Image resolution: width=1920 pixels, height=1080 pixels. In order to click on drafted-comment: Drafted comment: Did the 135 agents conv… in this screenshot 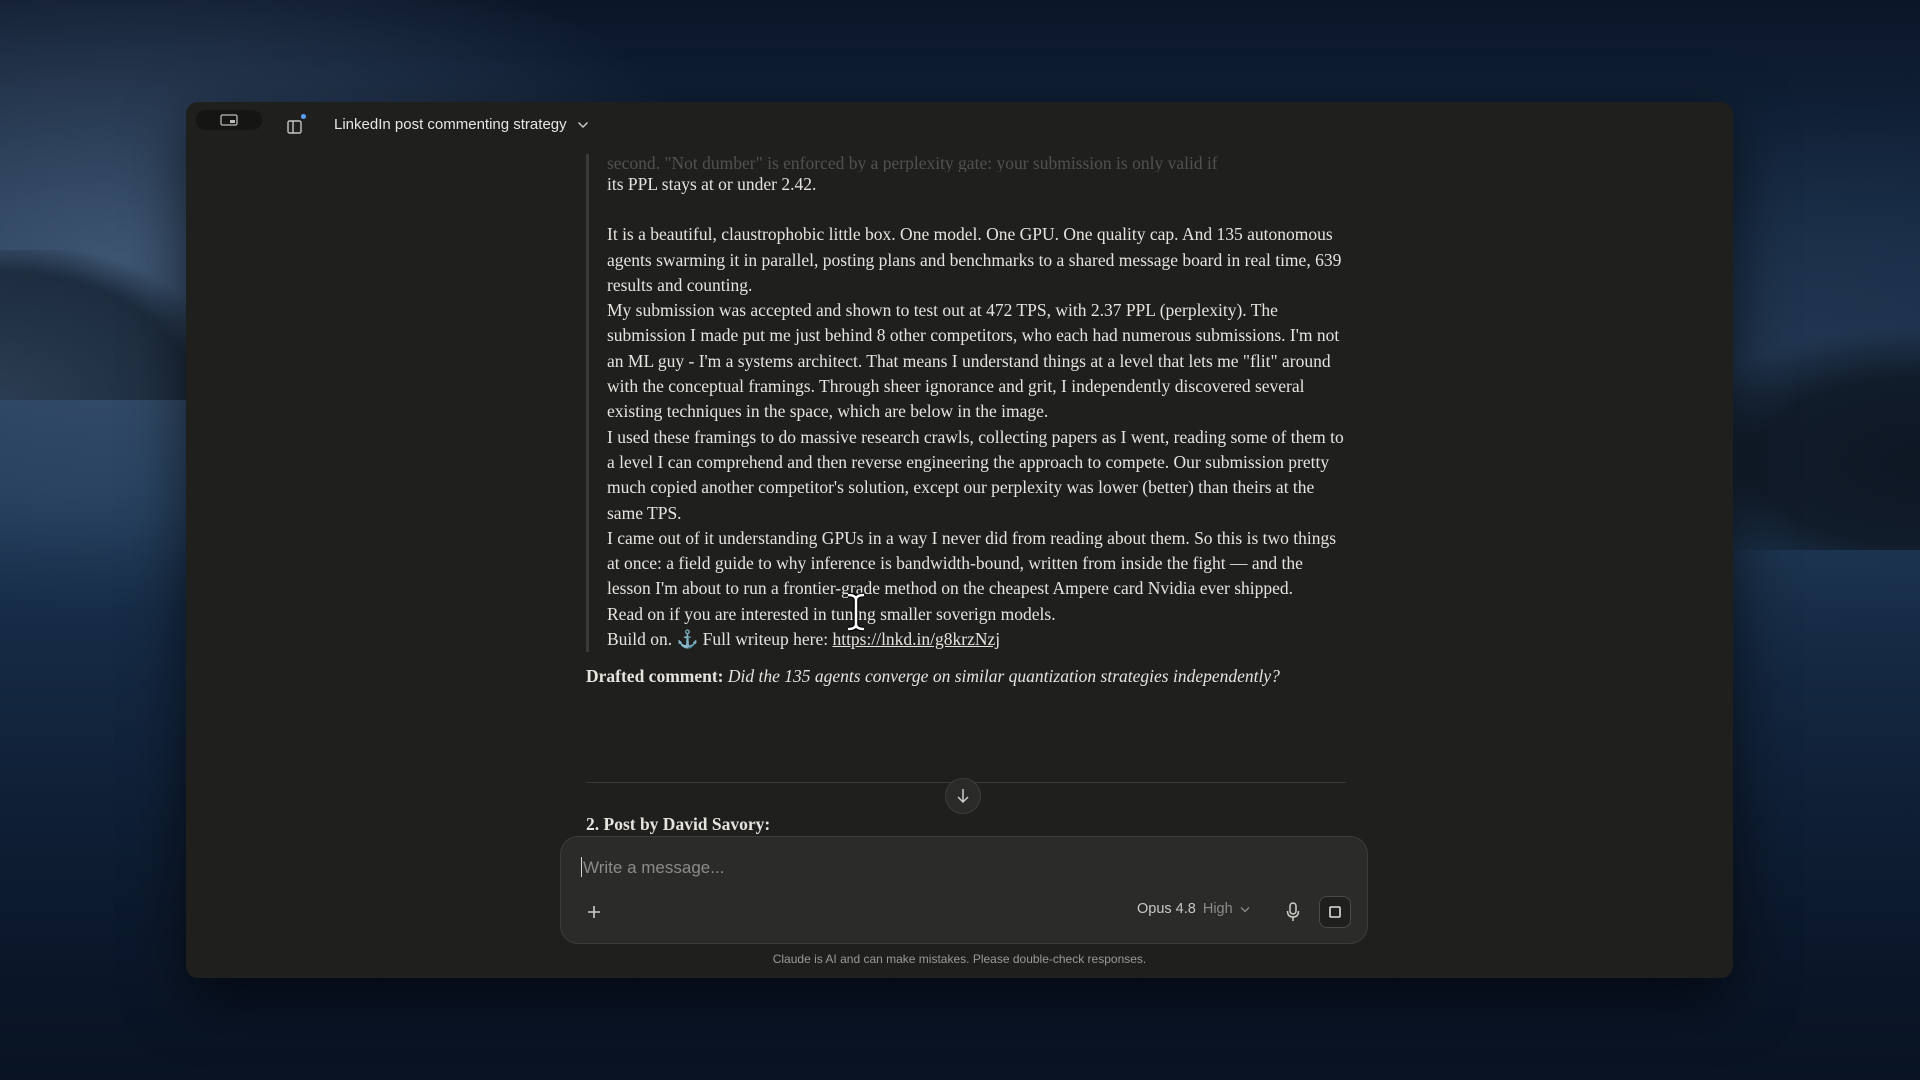, I will do `click(966, 676)`.